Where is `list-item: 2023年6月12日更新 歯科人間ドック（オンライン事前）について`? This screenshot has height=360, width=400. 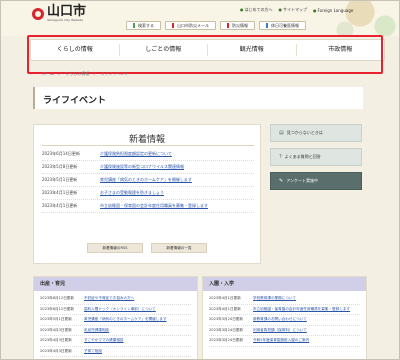 list-item: 2023年6月12日更新 歯科人間ドック（オンライン事前）について is located at coordinates (115, 310).